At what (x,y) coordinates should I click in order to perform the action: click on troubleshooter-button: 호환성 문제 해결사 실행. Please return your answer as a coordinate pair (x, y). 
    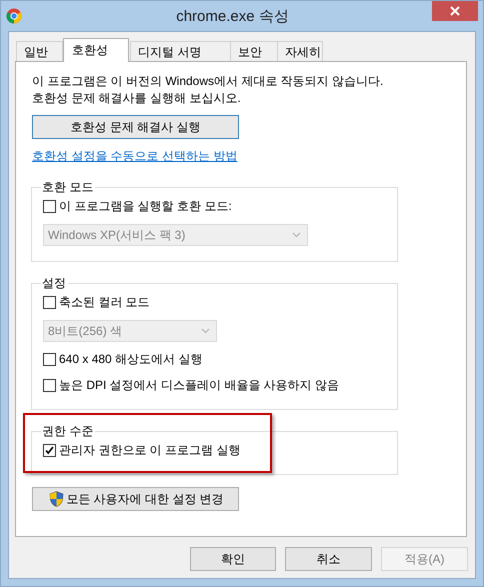
    Looking at the image, I should click on (135, 127).